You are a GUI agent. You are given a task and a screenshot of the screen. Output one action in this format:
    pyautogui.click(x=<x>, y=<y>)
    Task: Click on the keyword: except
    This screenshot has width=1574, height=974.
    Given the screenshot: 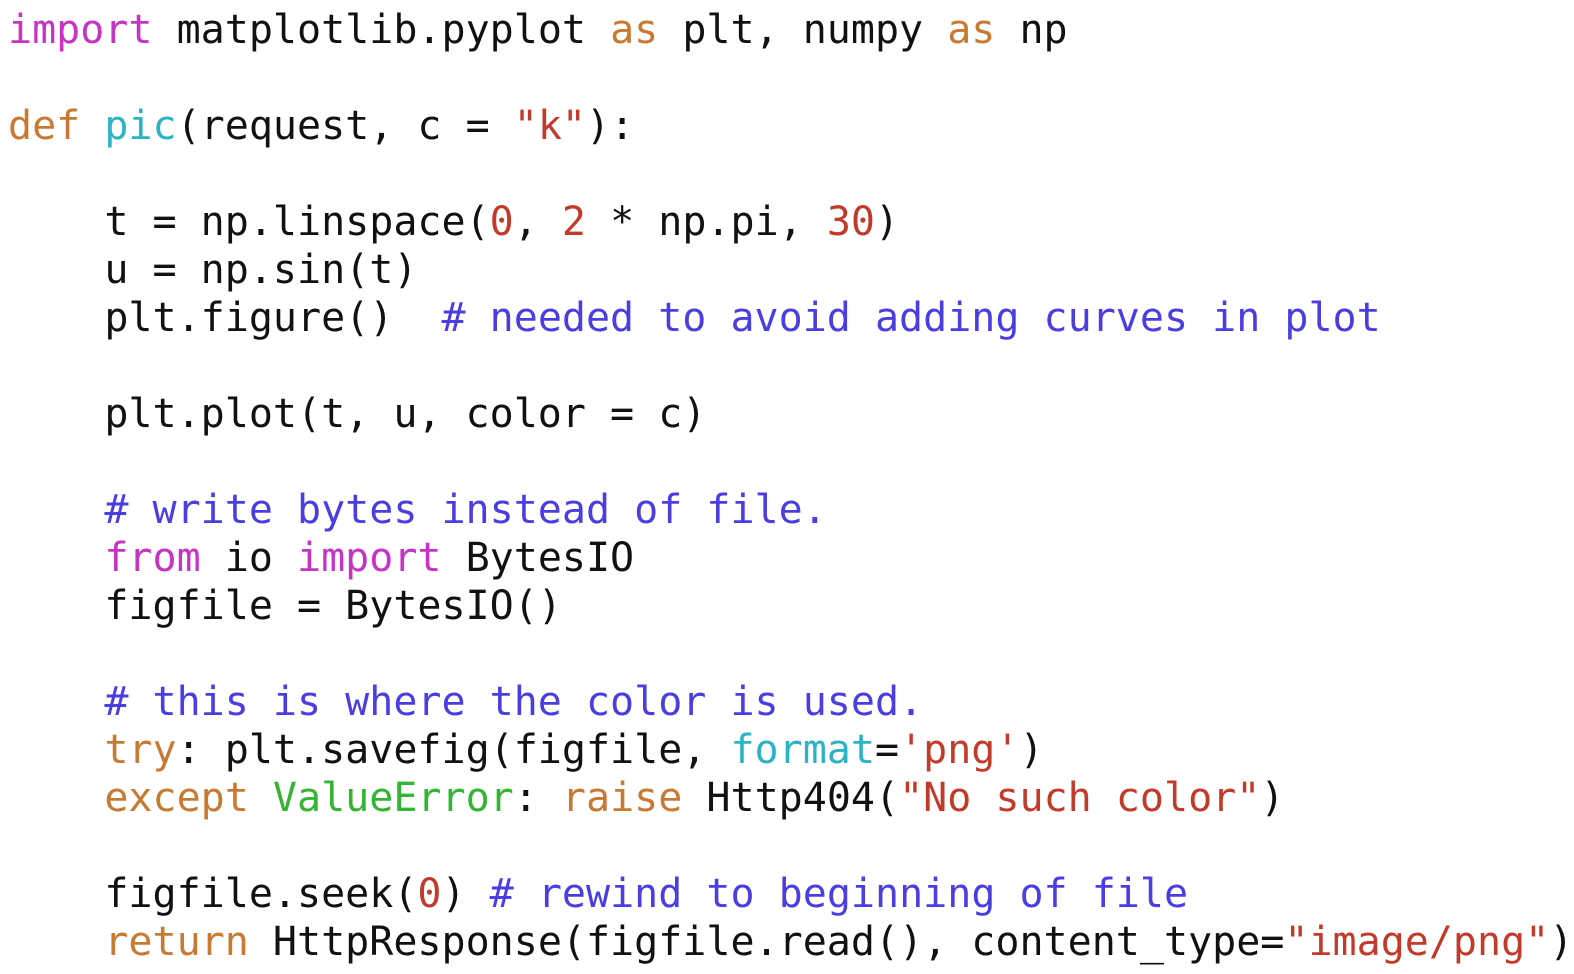 What is the action you would take?
    pyautogui.click(x=176, y=798)
    